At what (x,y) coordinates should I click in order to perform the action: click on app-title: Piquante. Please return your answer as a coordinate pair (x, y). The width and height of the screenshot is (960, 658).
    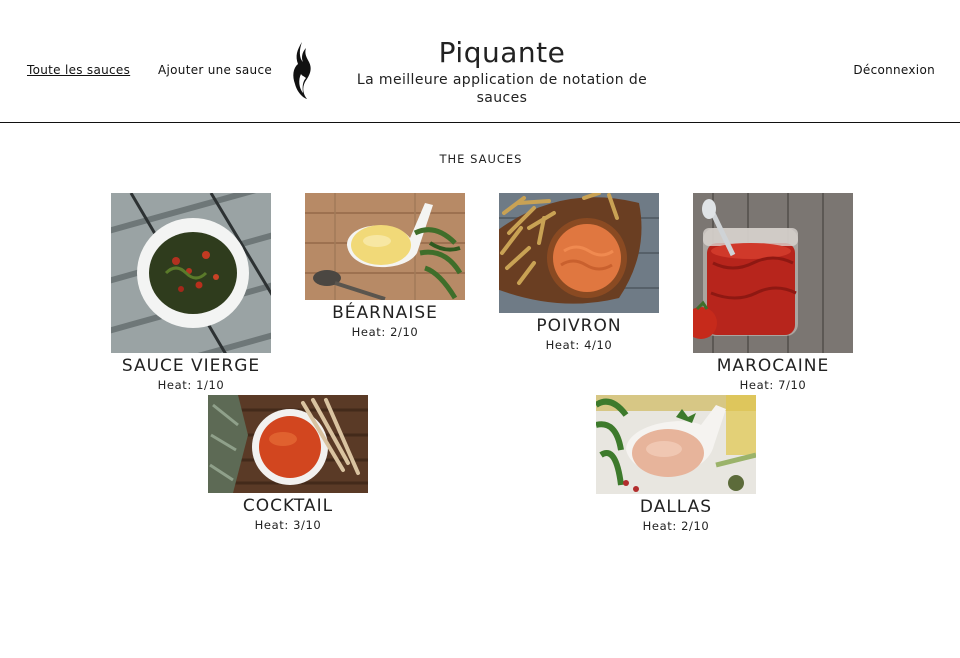
    Looking at the image, I should click on (502, 52).